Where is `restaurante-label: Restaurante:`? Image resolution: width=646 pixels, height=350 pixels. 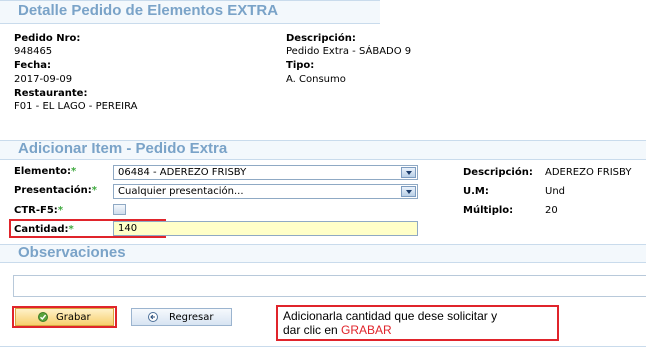 restaurante-label: Restaurante: is located at coordinates (51, 93).